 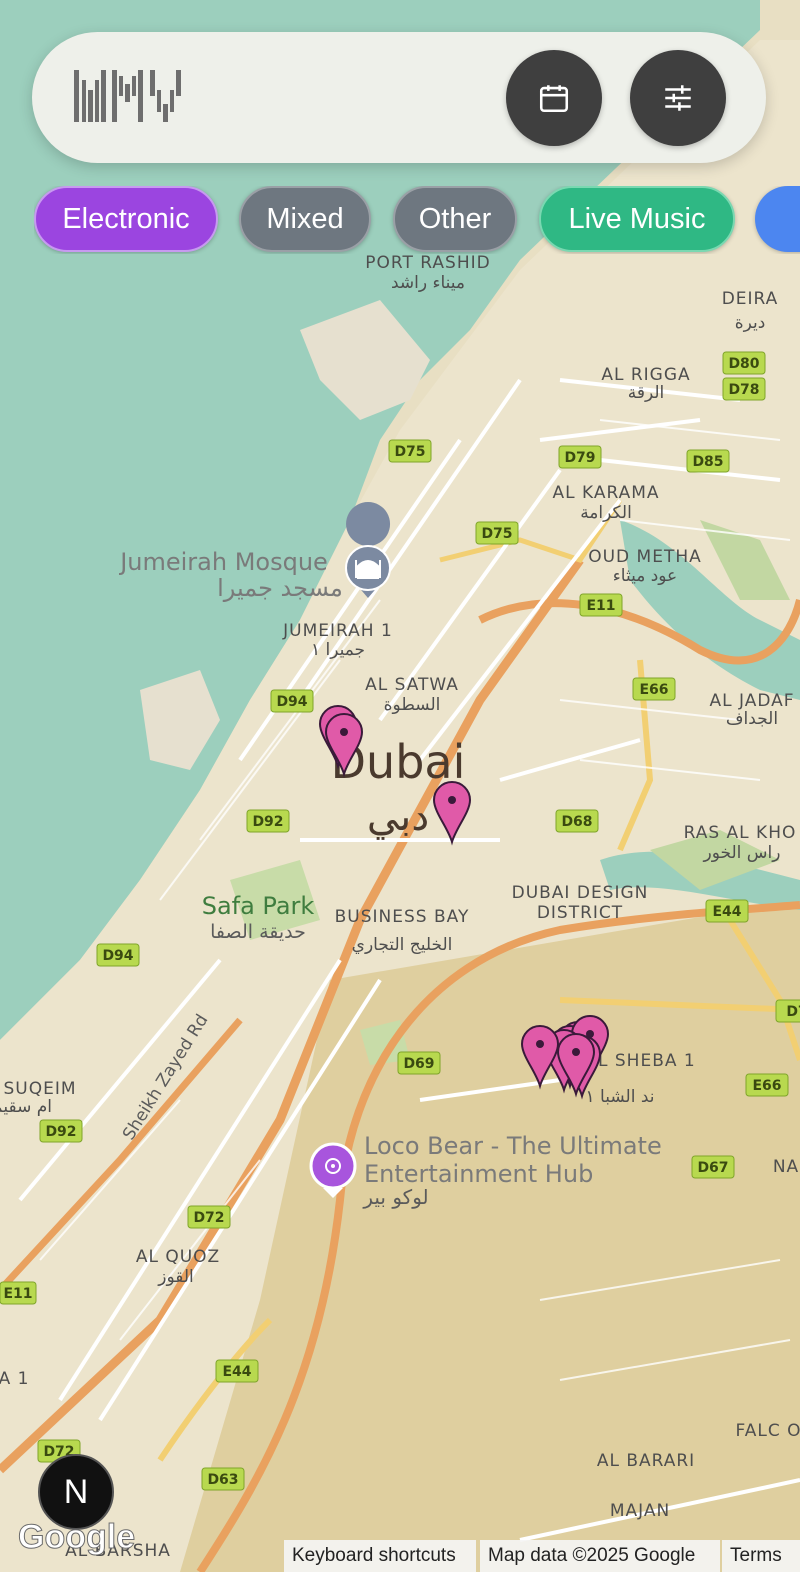 What do you see at coordinates (640, 1511) in the screenshot?
I see `area-label: MAJAN` at bounding box center [640, 1511].